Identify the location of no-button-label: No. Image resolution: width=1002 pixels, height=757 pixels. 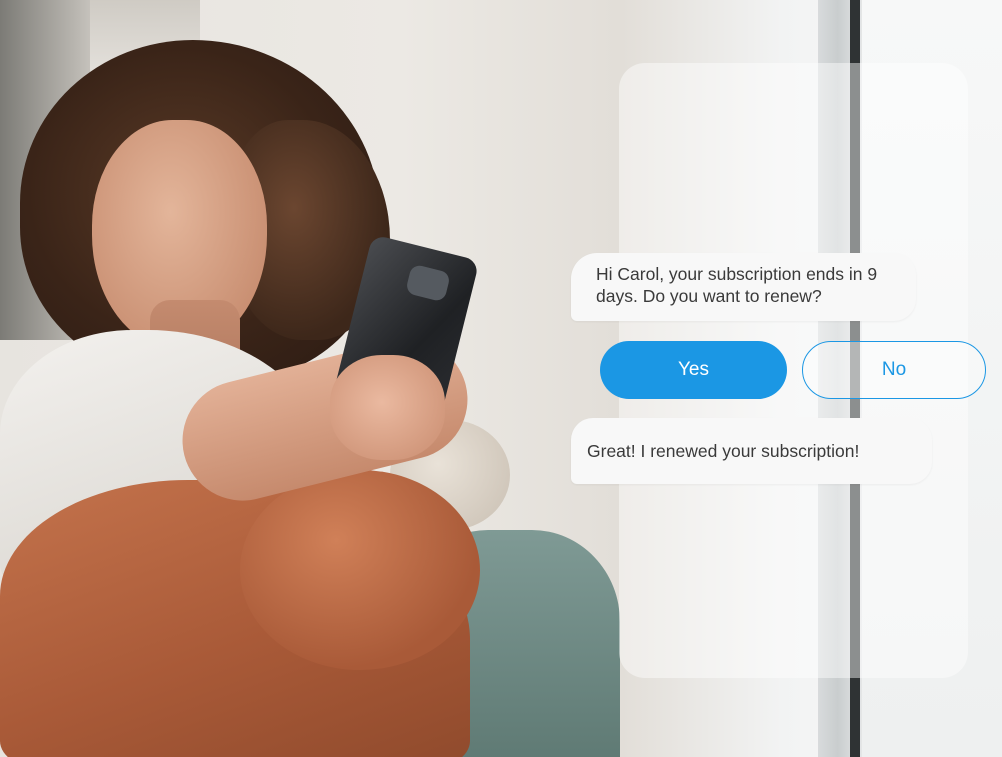
(894, 369).